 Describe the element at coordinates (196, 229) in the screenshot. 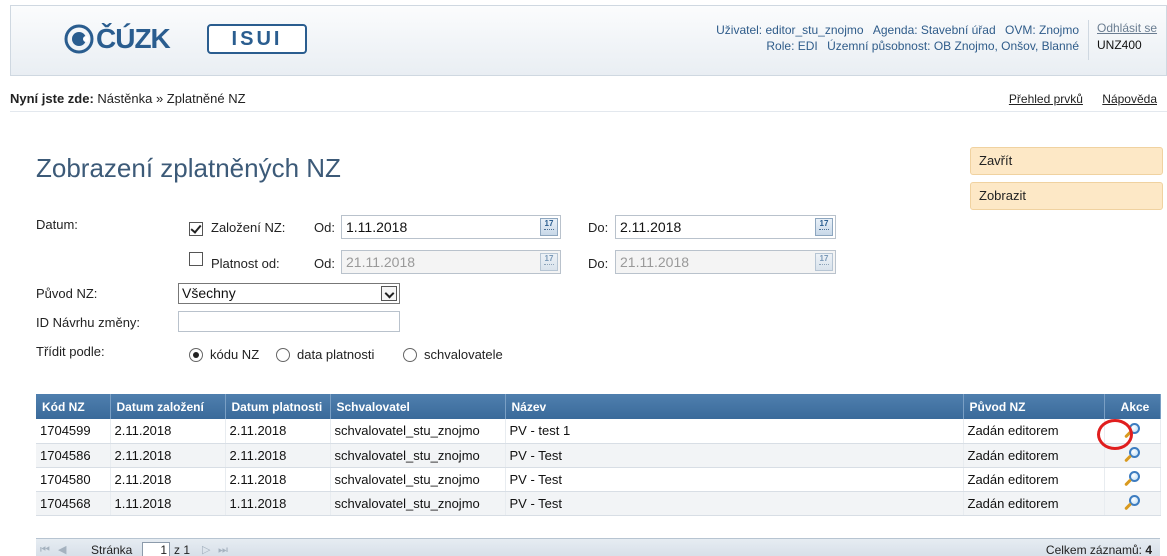

I see `created-checkbox` at that location.